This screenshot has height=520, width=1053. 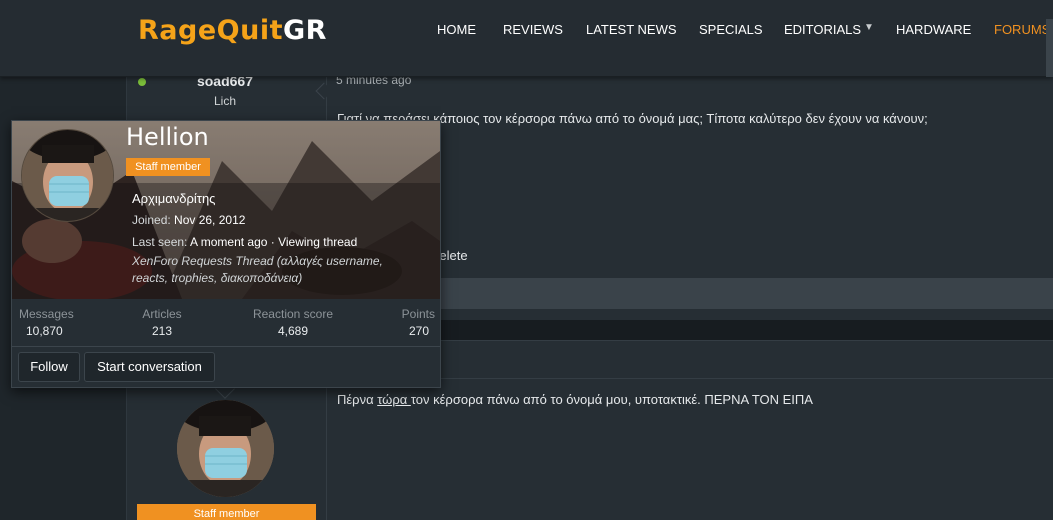 What do you see at coordinates (44, 331) in the screenshot?
I see `stat-value: 10,870` at bounding box center [44, 331].